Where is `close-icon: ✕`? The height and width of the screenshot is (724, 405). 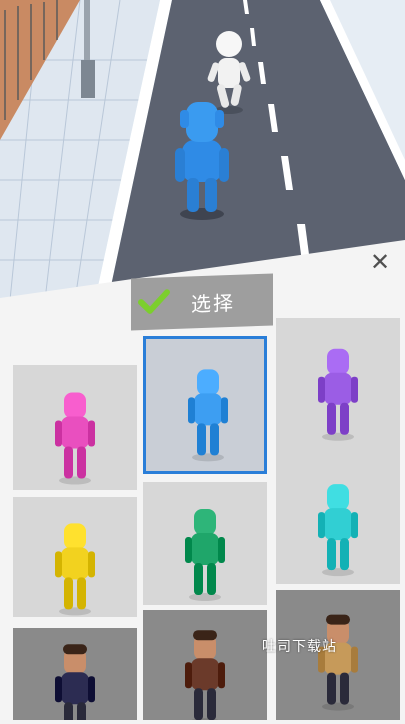
close-icon: ✕ is located at coordinates (380, 262).